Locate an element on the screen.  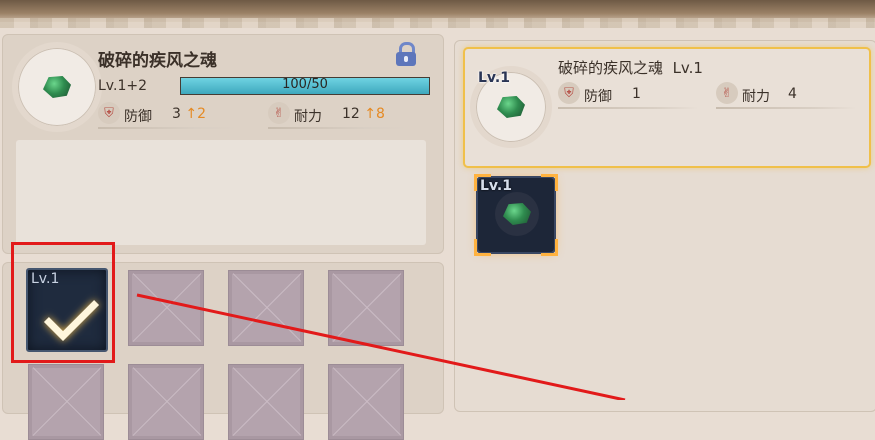
stat-value: 1 is located at coordinates (636, 94).